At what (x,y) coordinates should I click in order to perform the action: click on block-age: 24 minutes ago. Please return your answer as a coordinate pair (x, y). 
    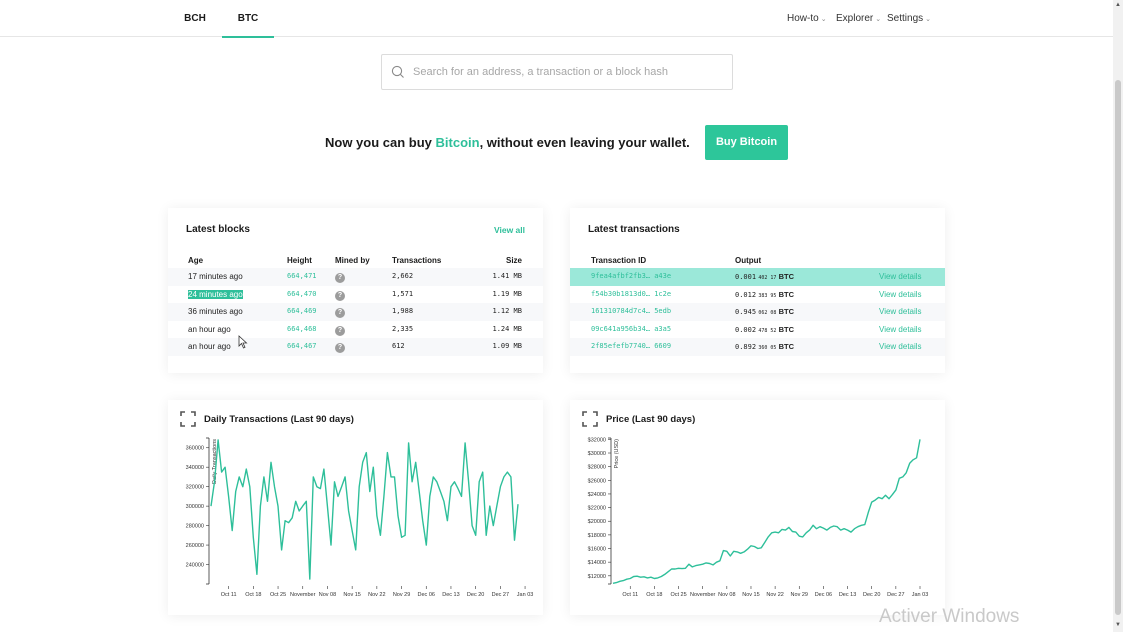
    Looking at the image, I should click on (215, 295).